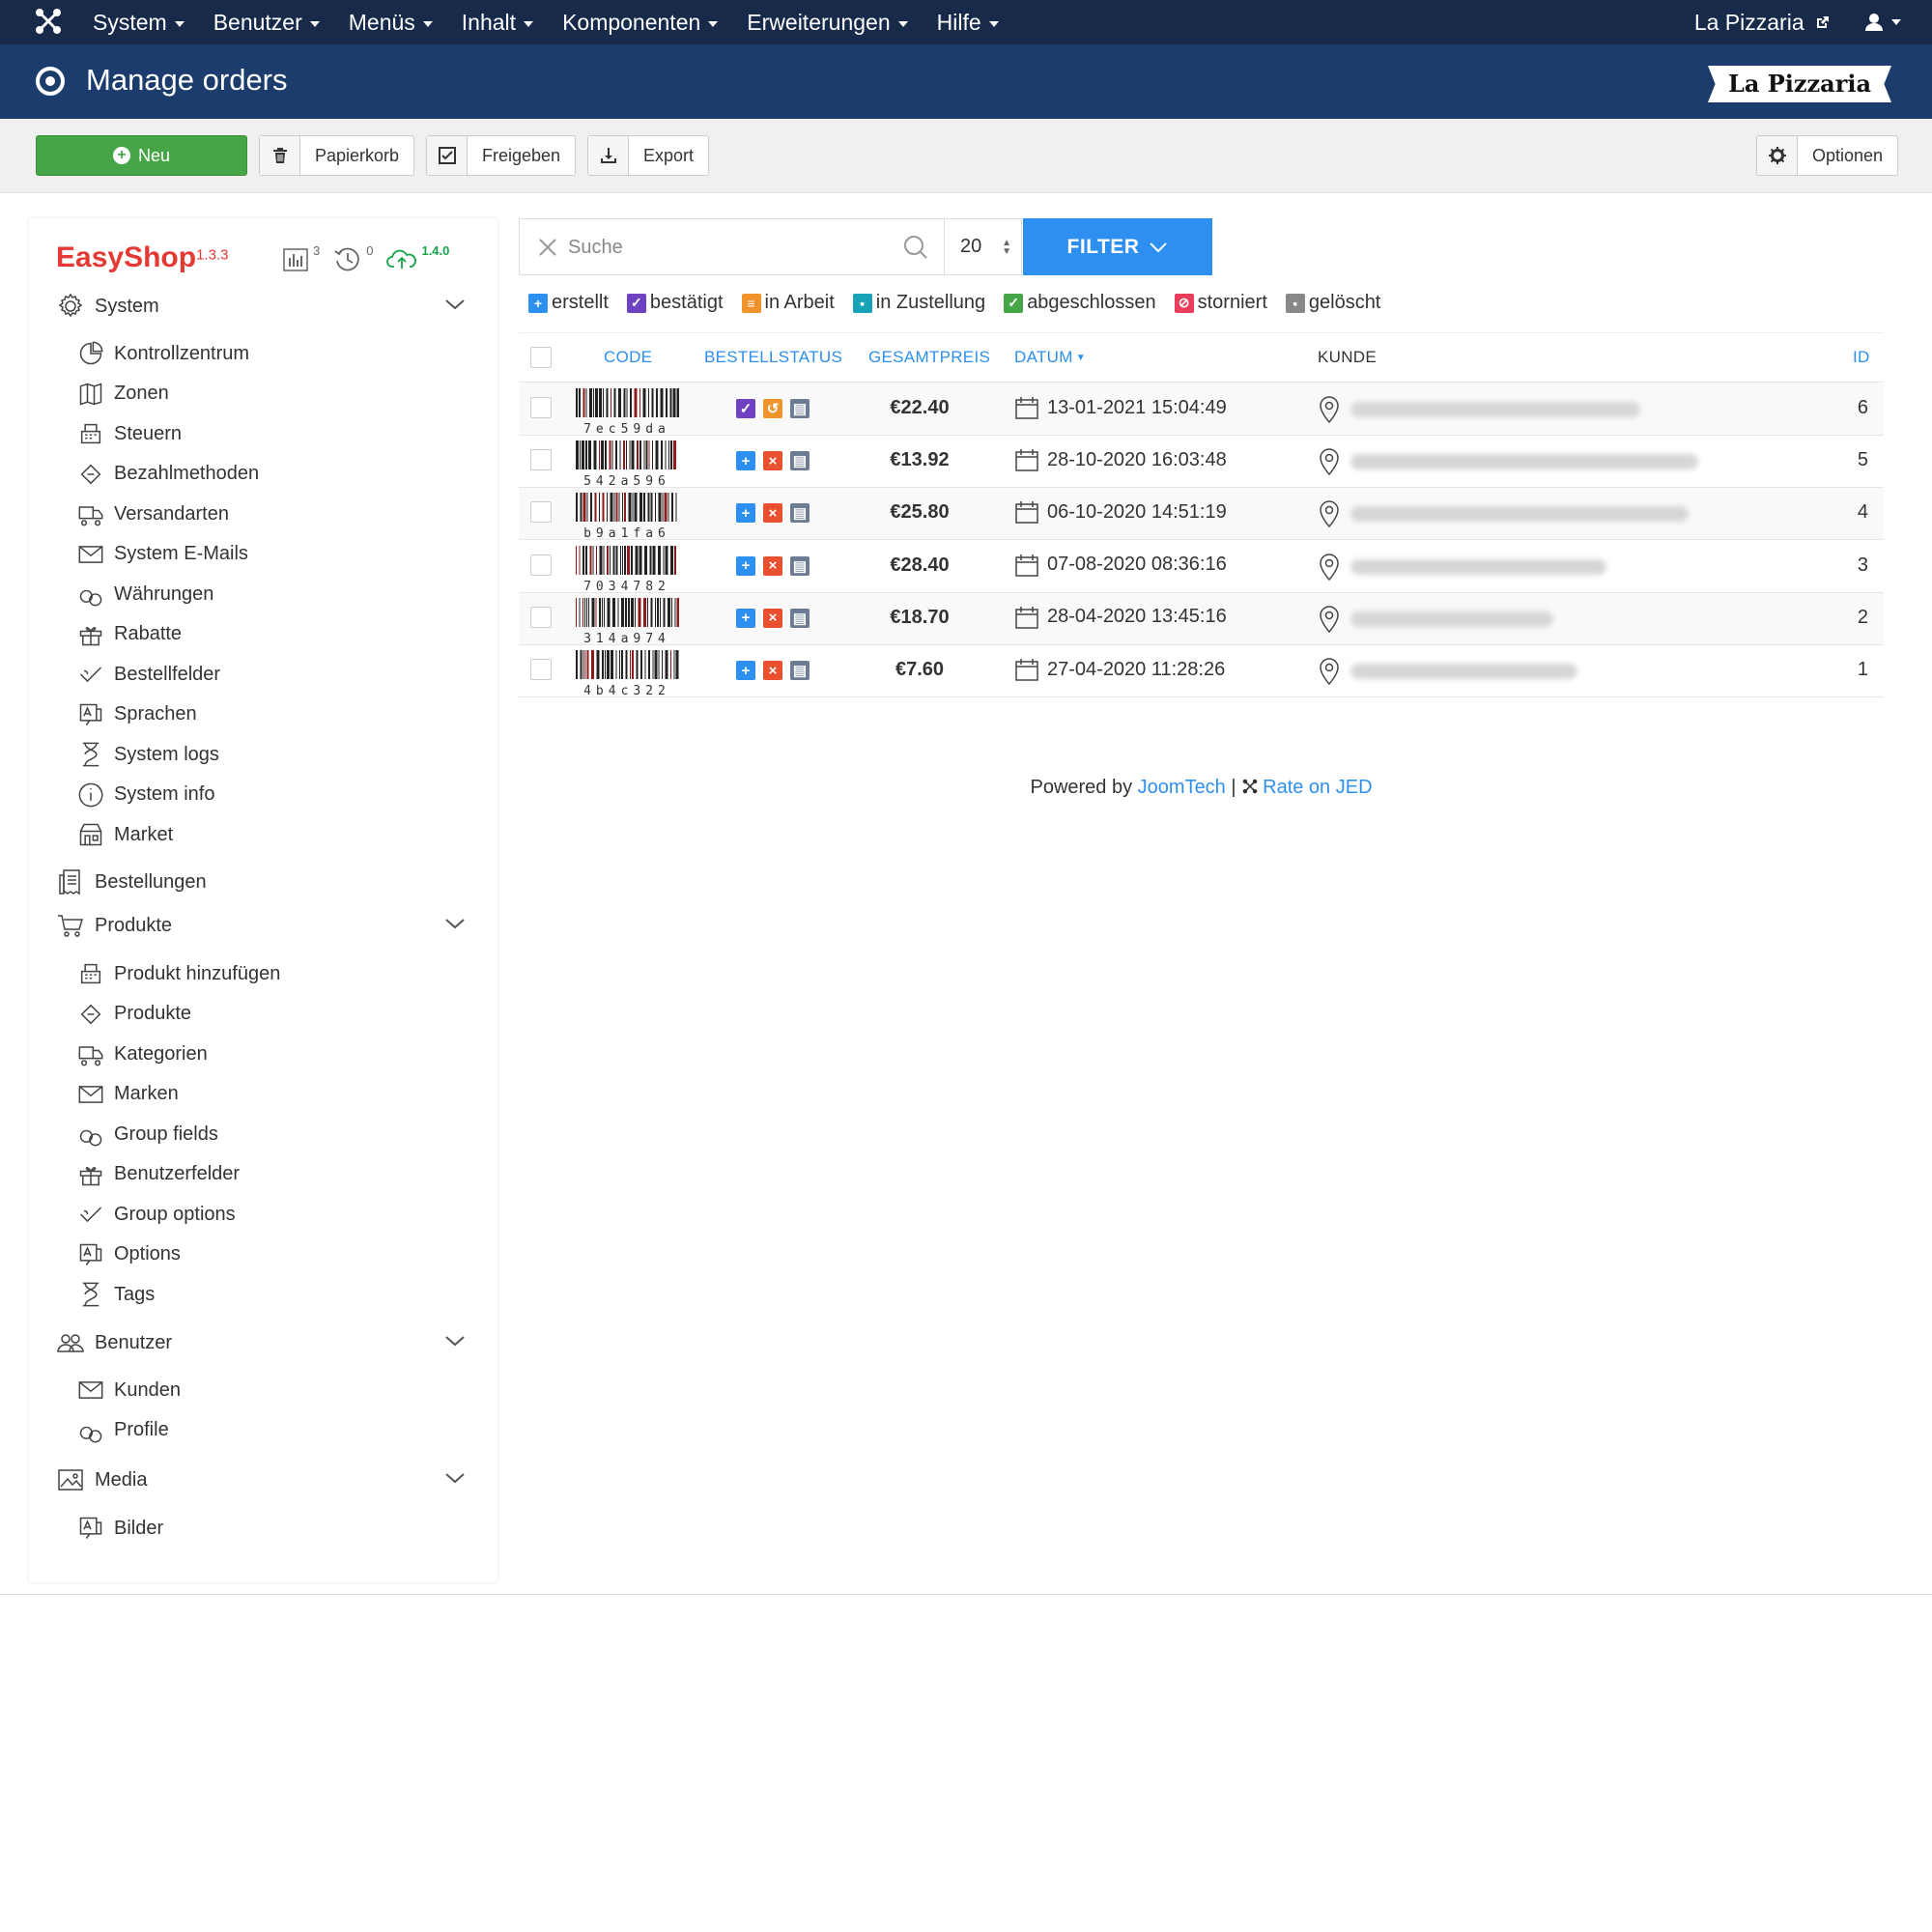 The width and height of the screenshot is (1932, 1932). What do you see at coordinates (983, 246) in the screenshot?
I see `list-limit-select: 20 ▲ ▼` at bounding box center [983, 246].